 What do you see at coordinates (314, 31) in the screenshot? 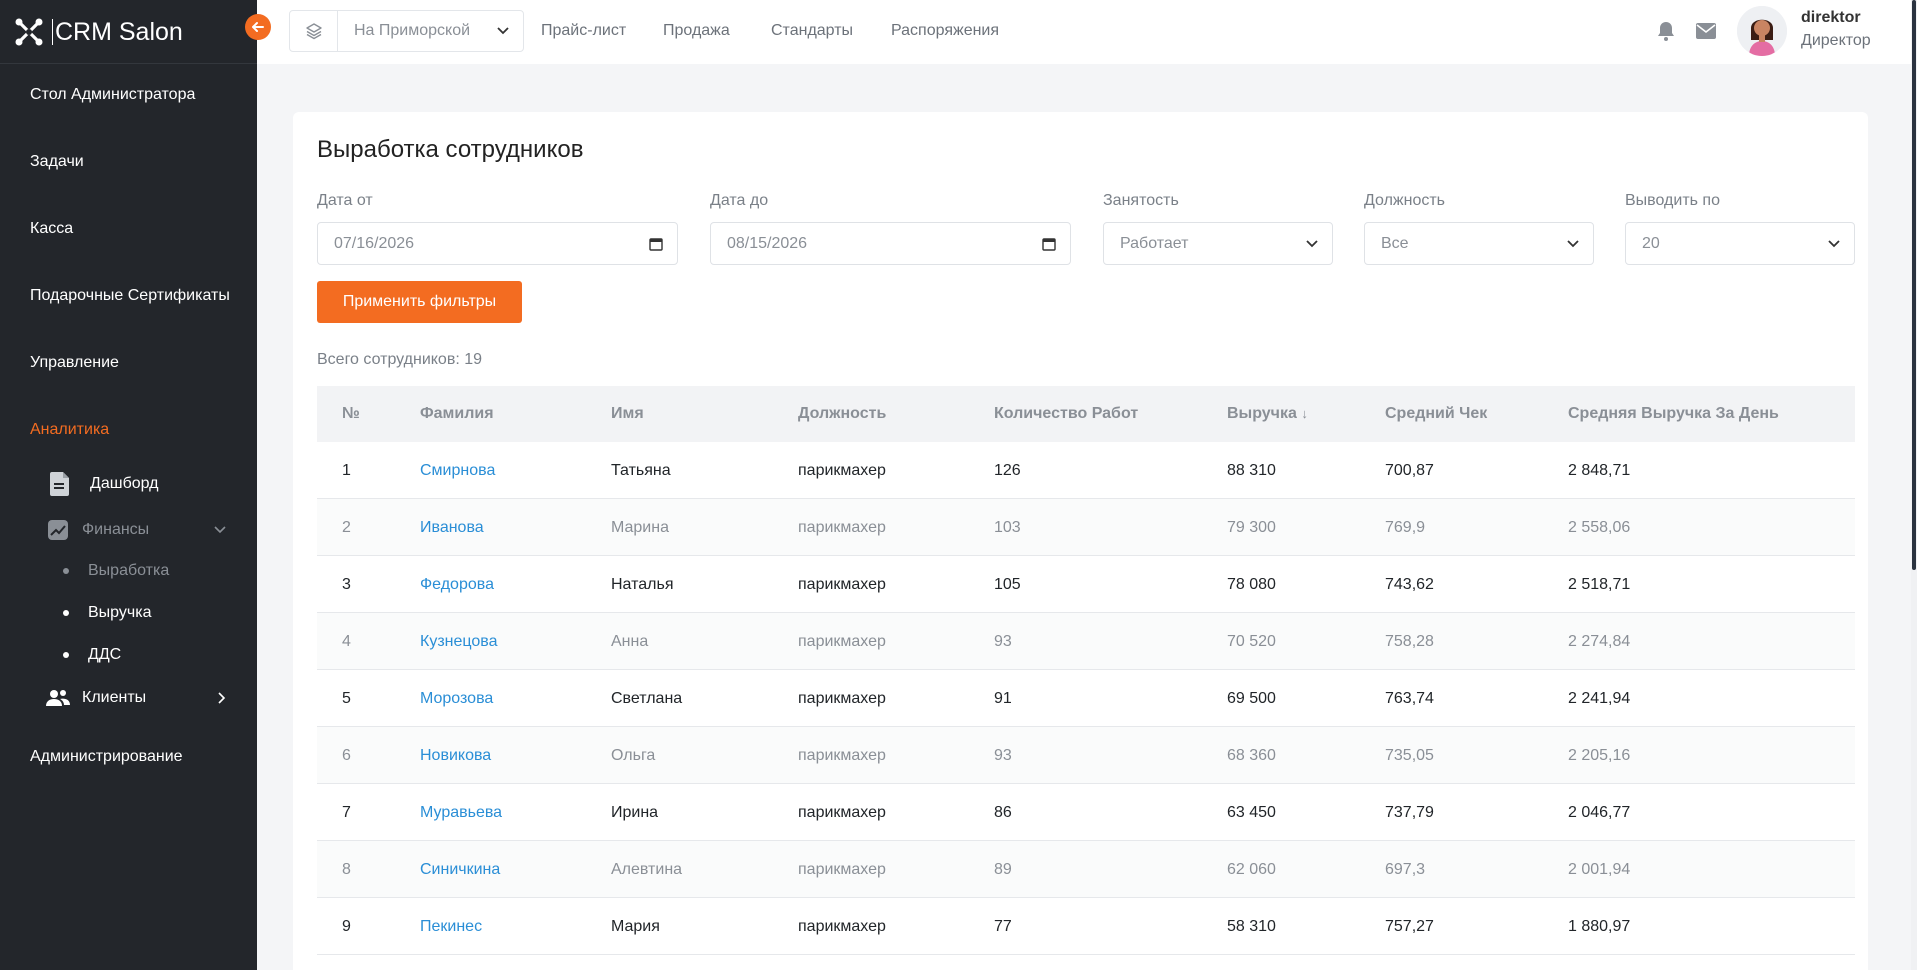
I see `layers-icon` at bounding box center [314, 31].